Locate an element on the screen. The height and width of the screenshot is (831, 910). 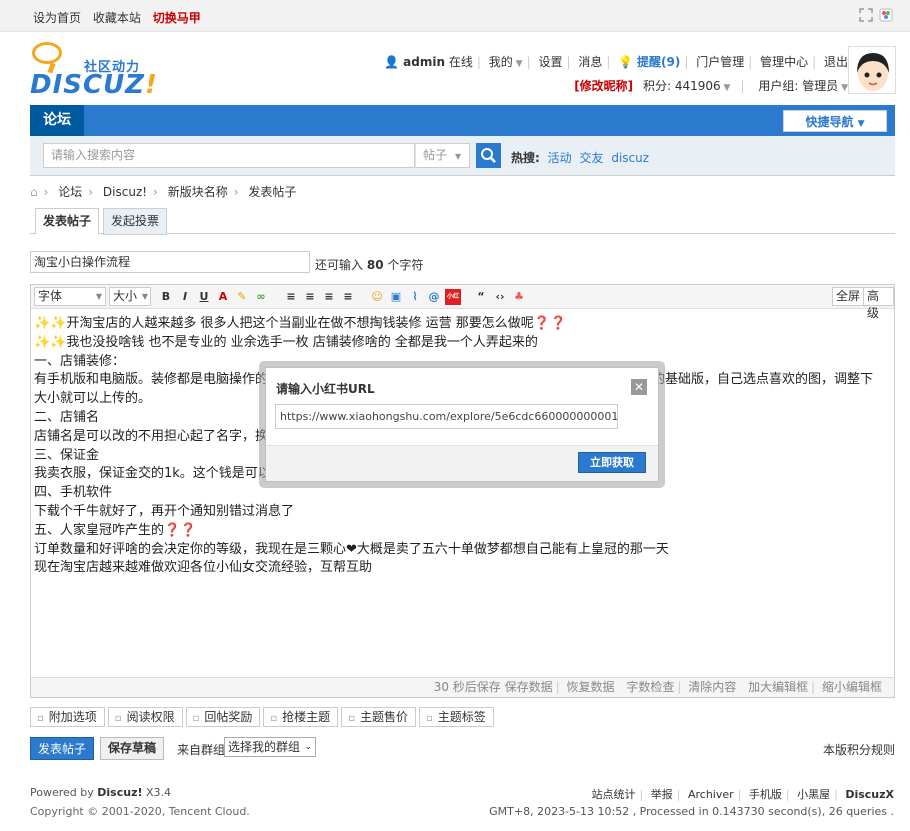
footer-links: 站点统计 | 举报 | Archiver | 手机版 | 小黑屋 | DiscuzX is located at coordinates (742, 794).